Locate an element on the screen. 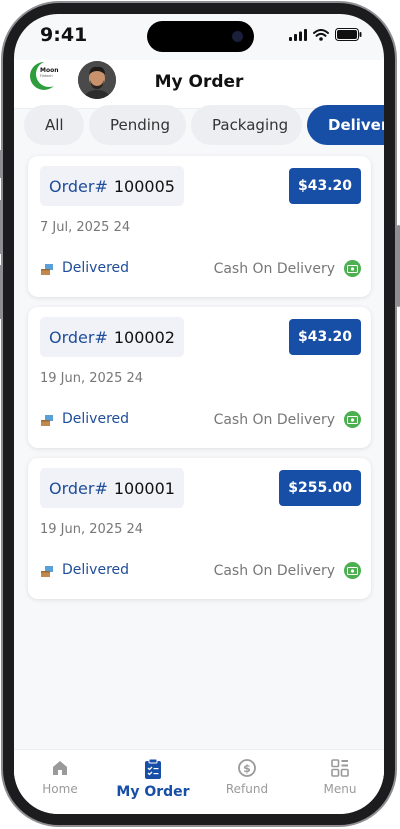 The image size is (400, 829). status-time: 9:41 is located at coordinates (64, 35).